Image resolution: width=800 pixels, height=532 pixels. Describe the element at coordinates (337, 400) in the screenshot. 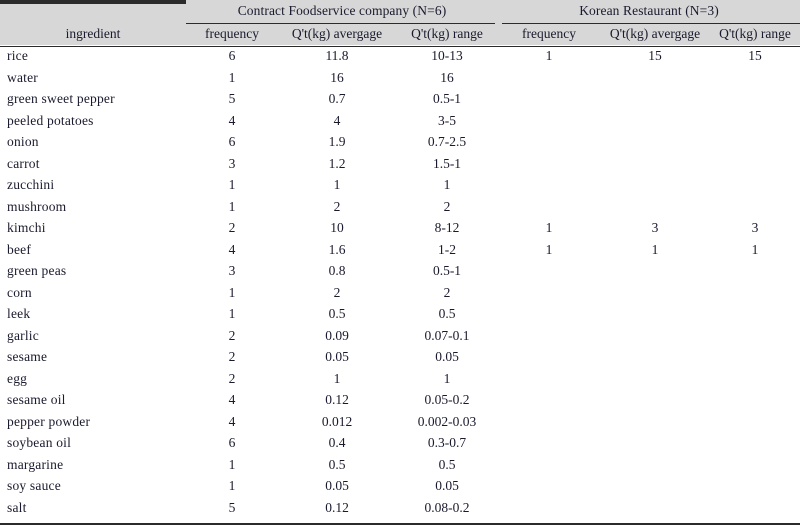

I see `cell-contract-average: 0.12` at that location.